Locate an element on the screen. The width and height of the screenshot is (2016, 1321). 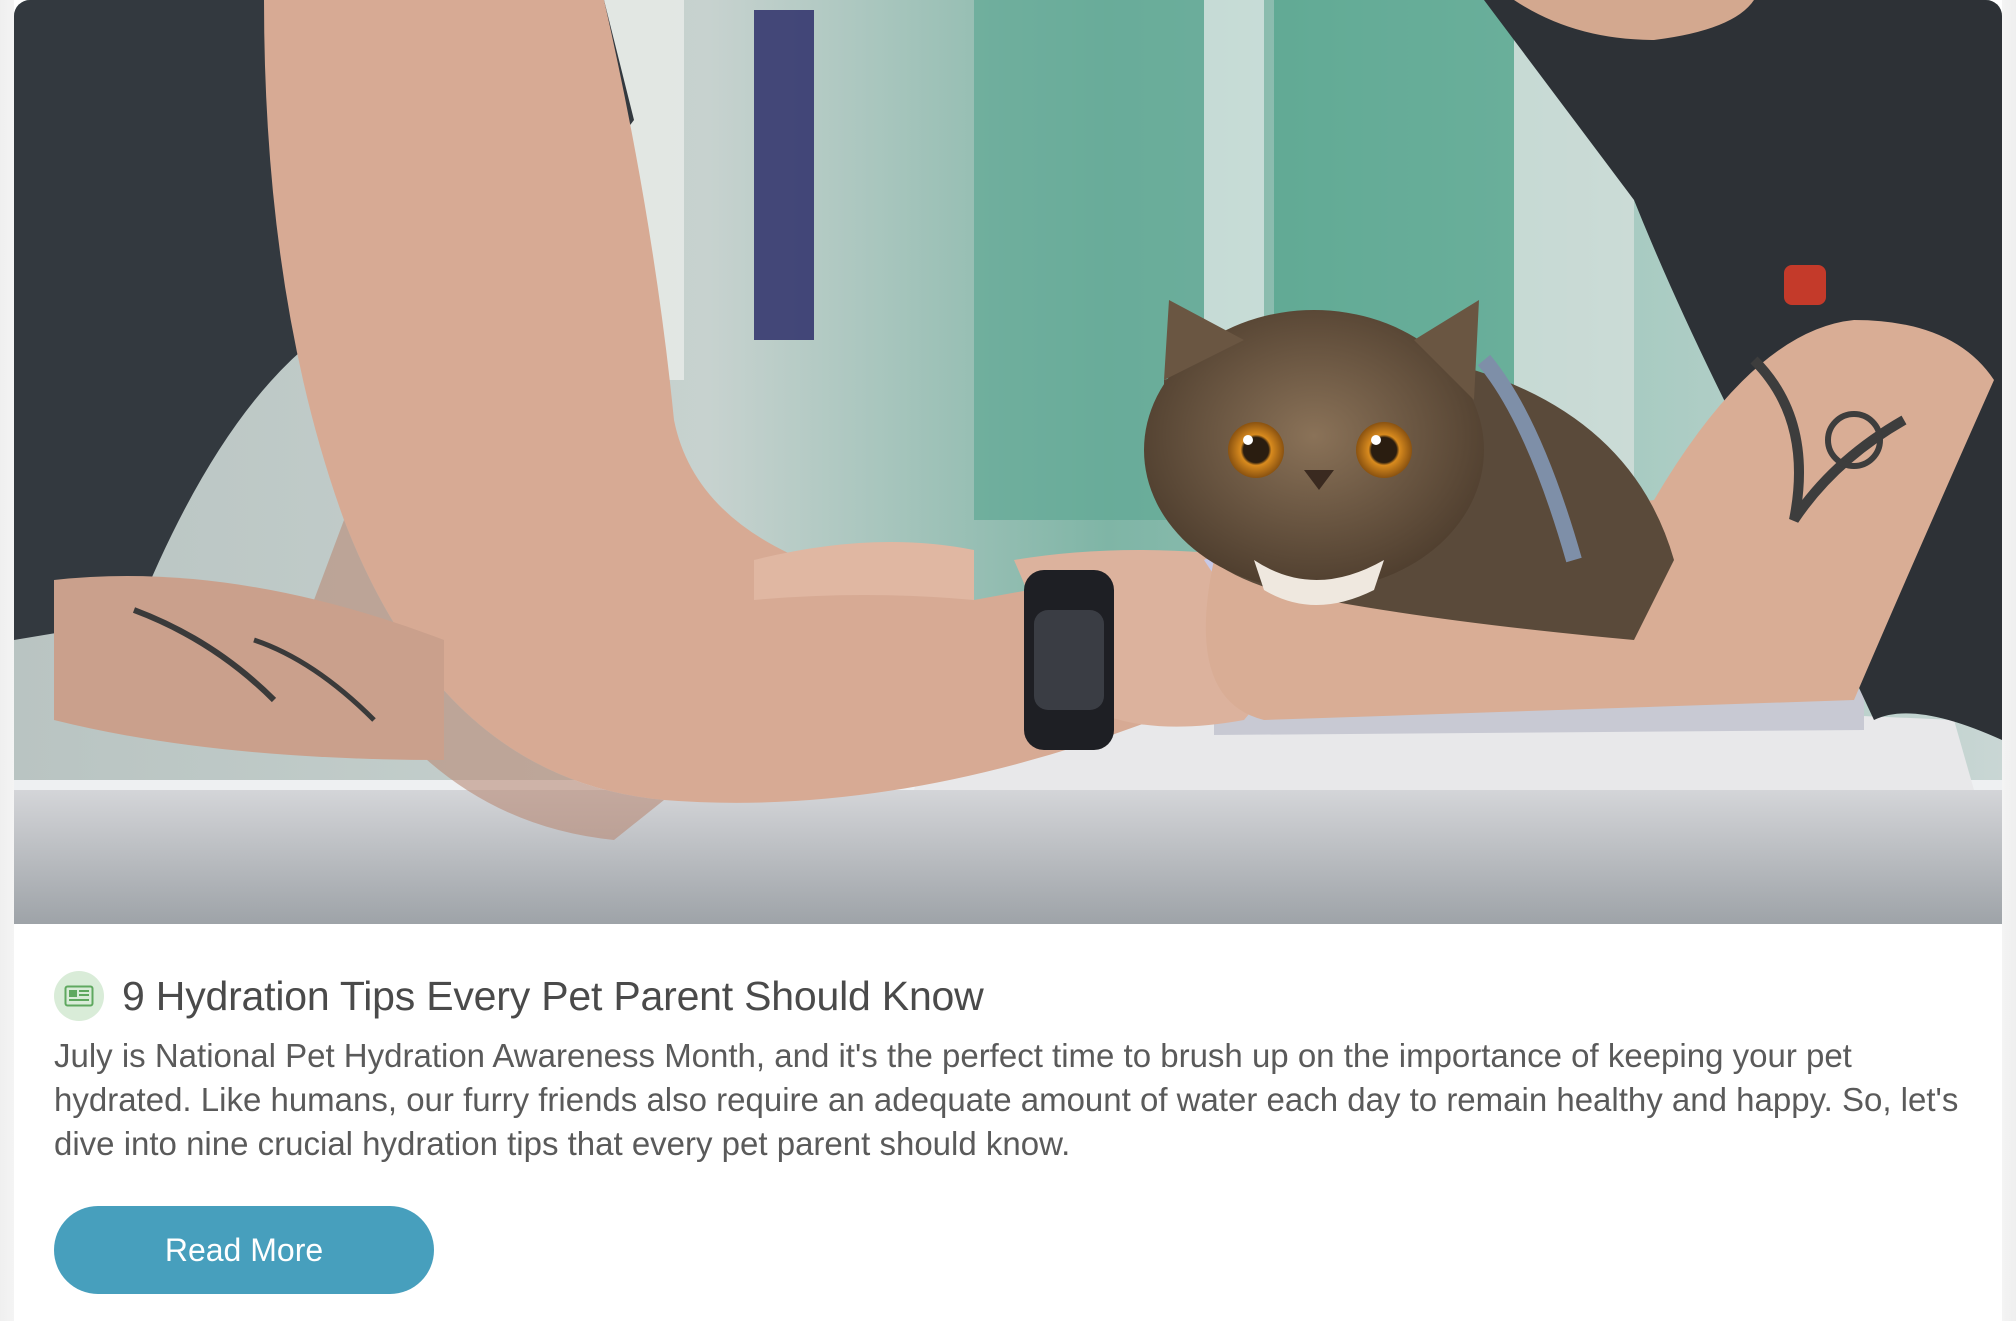
read-more-button: Read More is located at coordinates (244, 1250).